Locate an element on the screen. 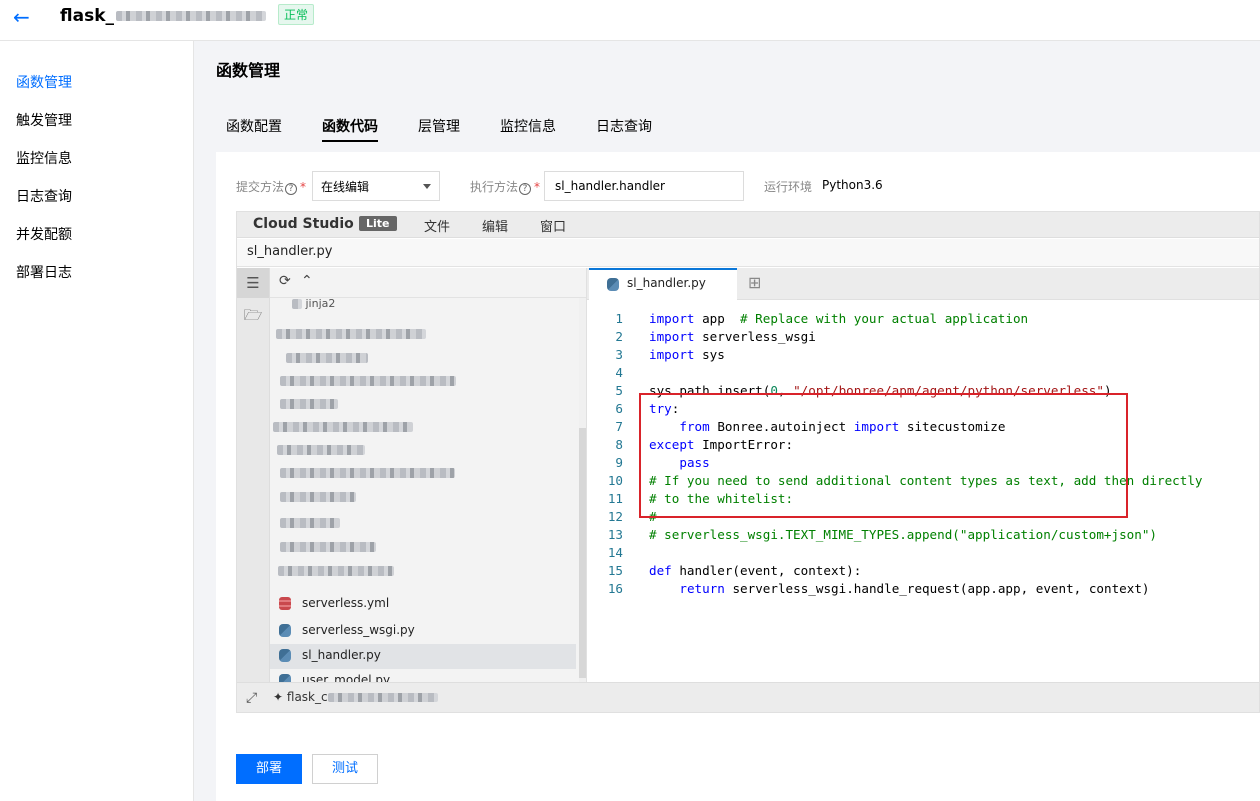 This screenshot has width=1260, height=801. file-serverless-wsgi-py: serverless_wsgi.py is located at coordinates (423, 631).